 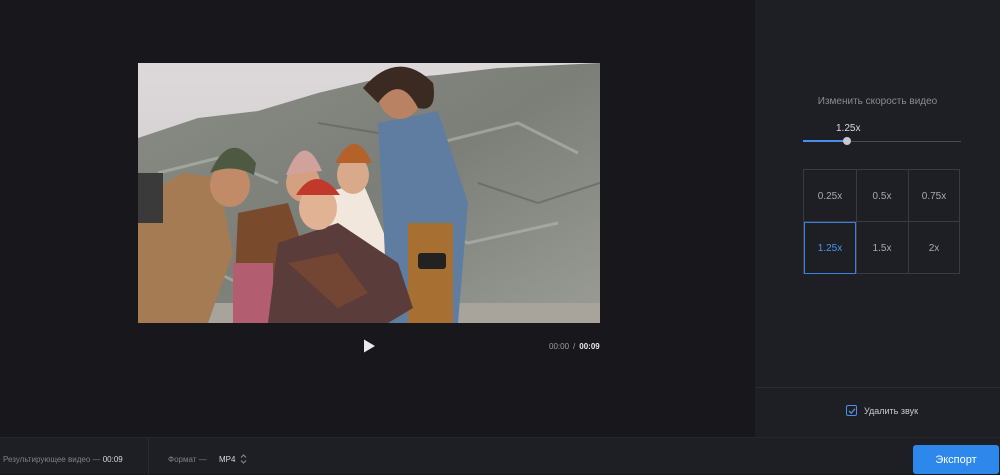 I want to click on speed-options-grid: 0.25x 0.5x 0.75x 1.25x 1.5x 2x, so click(x=881, y=221).